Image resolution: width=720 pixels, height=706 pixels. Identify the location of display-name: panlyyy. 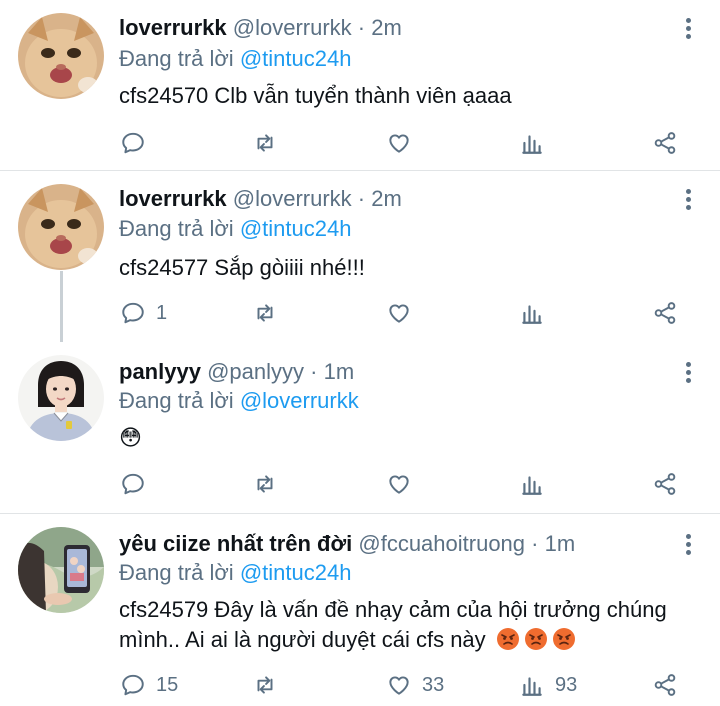
(160, 371).